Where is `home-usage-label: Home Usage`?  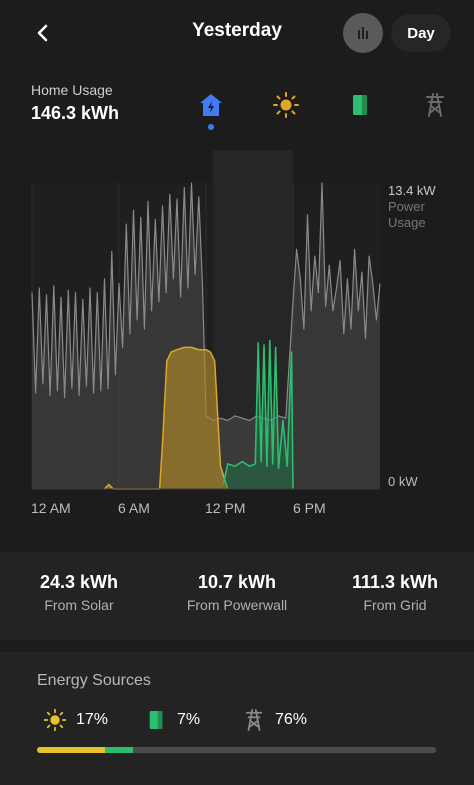
home-usage-label: Home Usage is located at coordinates (72, 90).